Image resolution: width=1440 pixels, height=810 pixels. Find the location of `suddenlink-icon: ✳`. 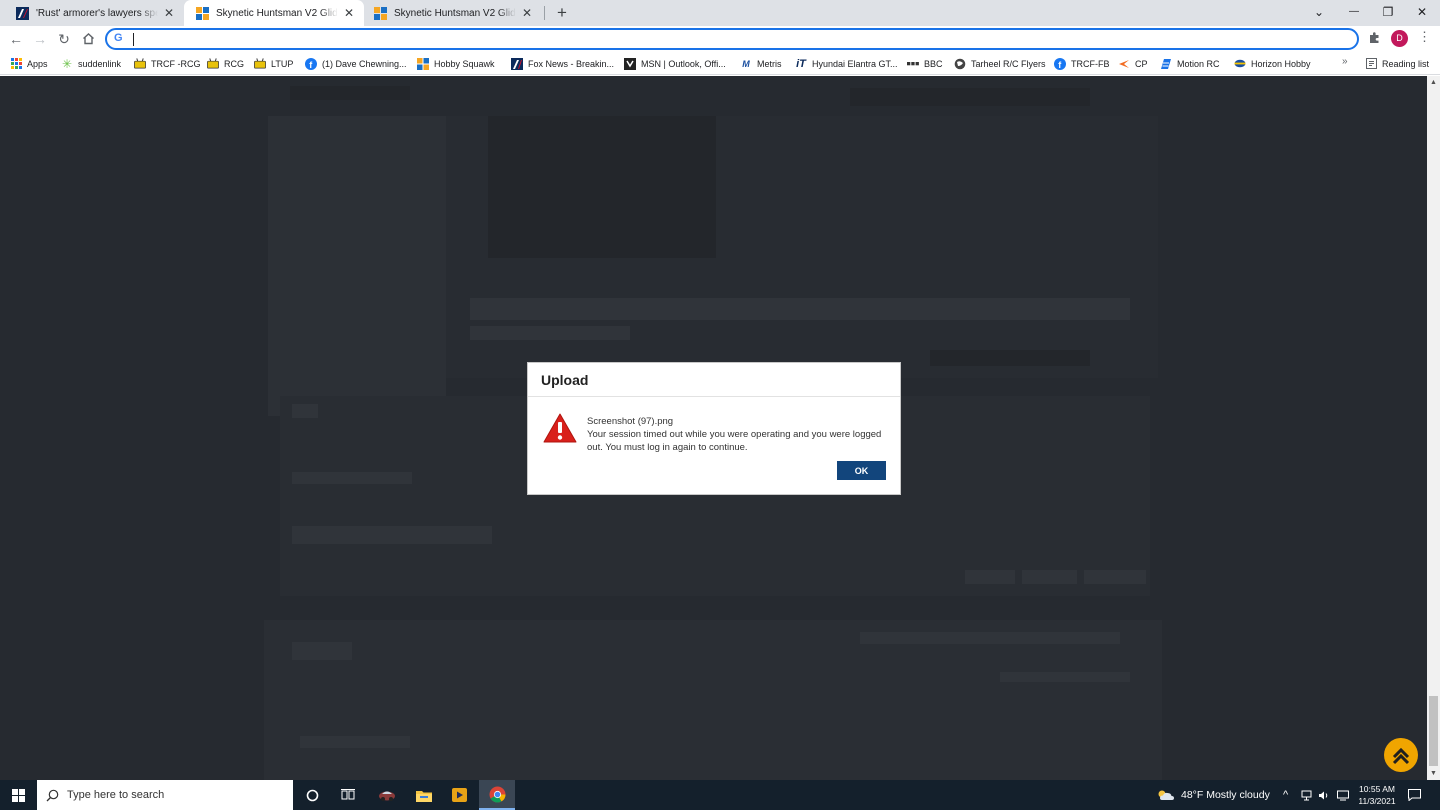

suddenlink-icon: ✳ is located at coordinates (67, 63).